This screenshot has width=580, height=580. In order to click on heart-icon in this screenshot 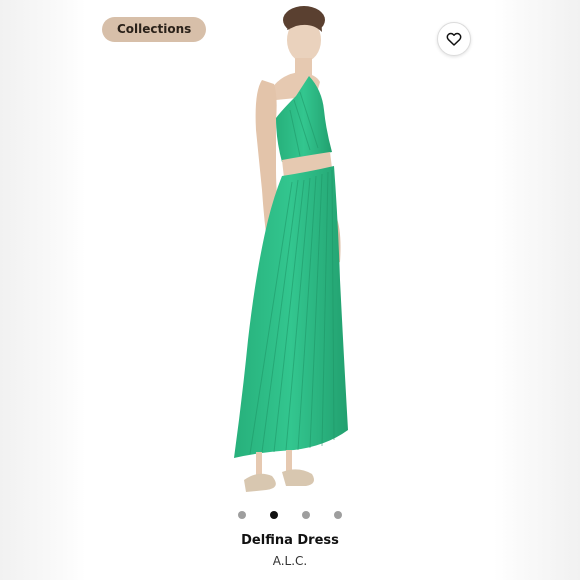, I will do `click(454, 39)`.